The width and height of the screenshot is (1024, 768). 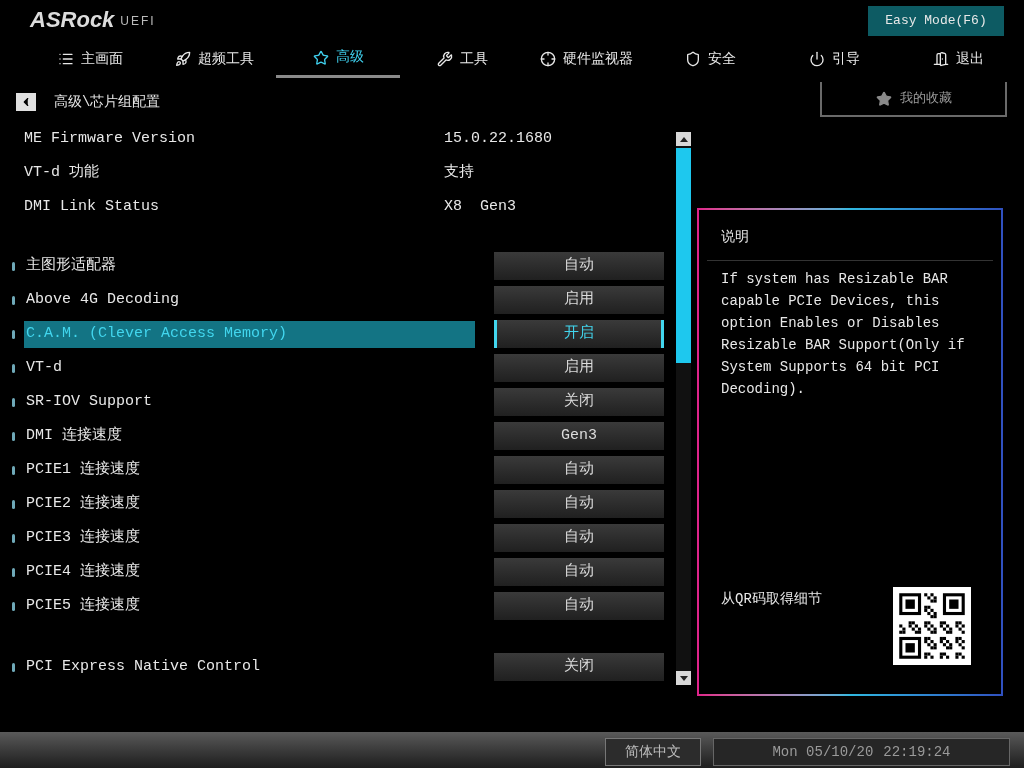 I want to click on qr-caption: 从QR码取得细节, so click(x=771, y=599).